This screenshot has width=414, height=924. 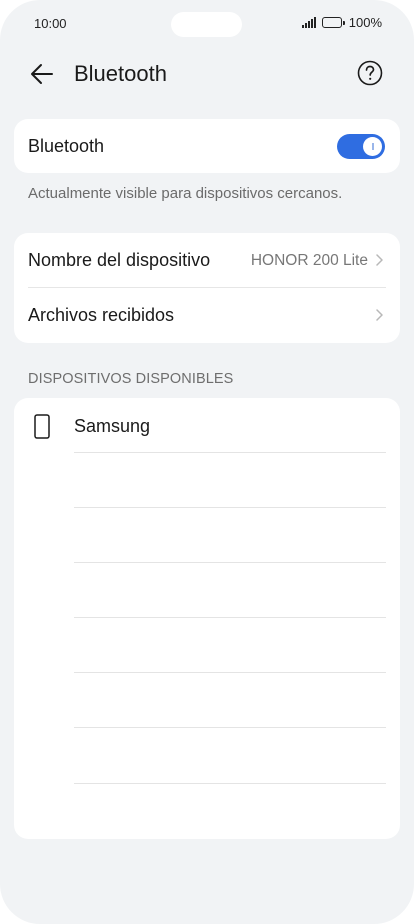 I want to click on arrow-left-icon, so click(x=42, y=74).